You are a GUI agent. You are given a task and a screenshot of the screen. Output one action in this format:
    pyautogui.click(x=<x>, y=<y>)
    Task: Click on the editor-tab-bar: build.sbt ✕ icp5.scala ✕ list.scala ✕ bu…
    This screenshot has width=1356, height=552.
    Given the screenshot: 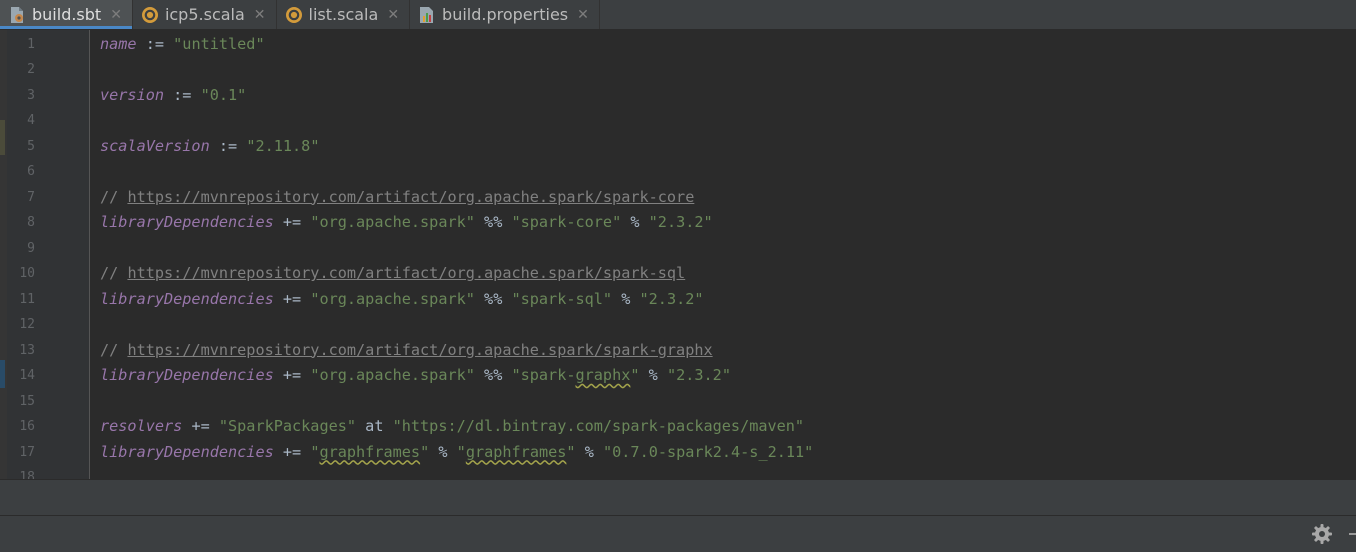 What is the action you would take?
    pyautogui.click(x=678, y=15)
    